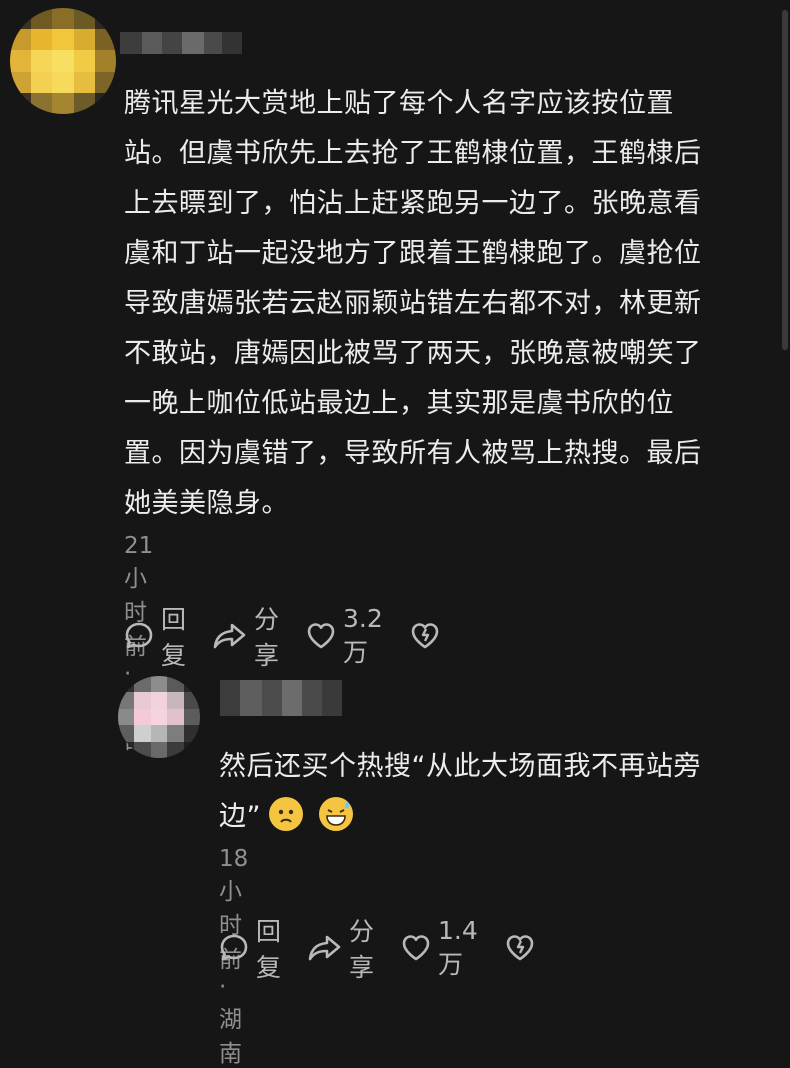  What do you see at coordinates (393, 948) in the screenshot?
I see `comment-actions: 回复 分享 1.4万` at bounding box center [393, 948].